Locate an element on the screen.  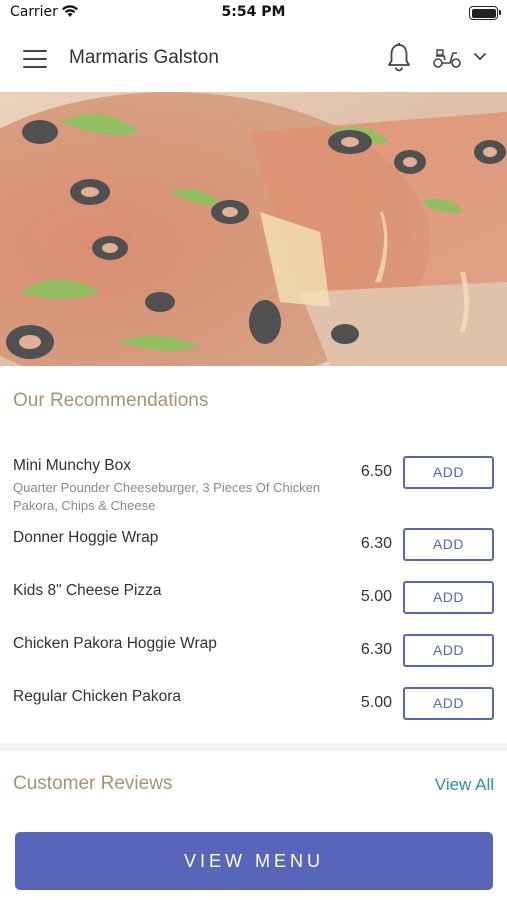
view-menu-button: VIEW MENU is located at coordinates (254, 861).